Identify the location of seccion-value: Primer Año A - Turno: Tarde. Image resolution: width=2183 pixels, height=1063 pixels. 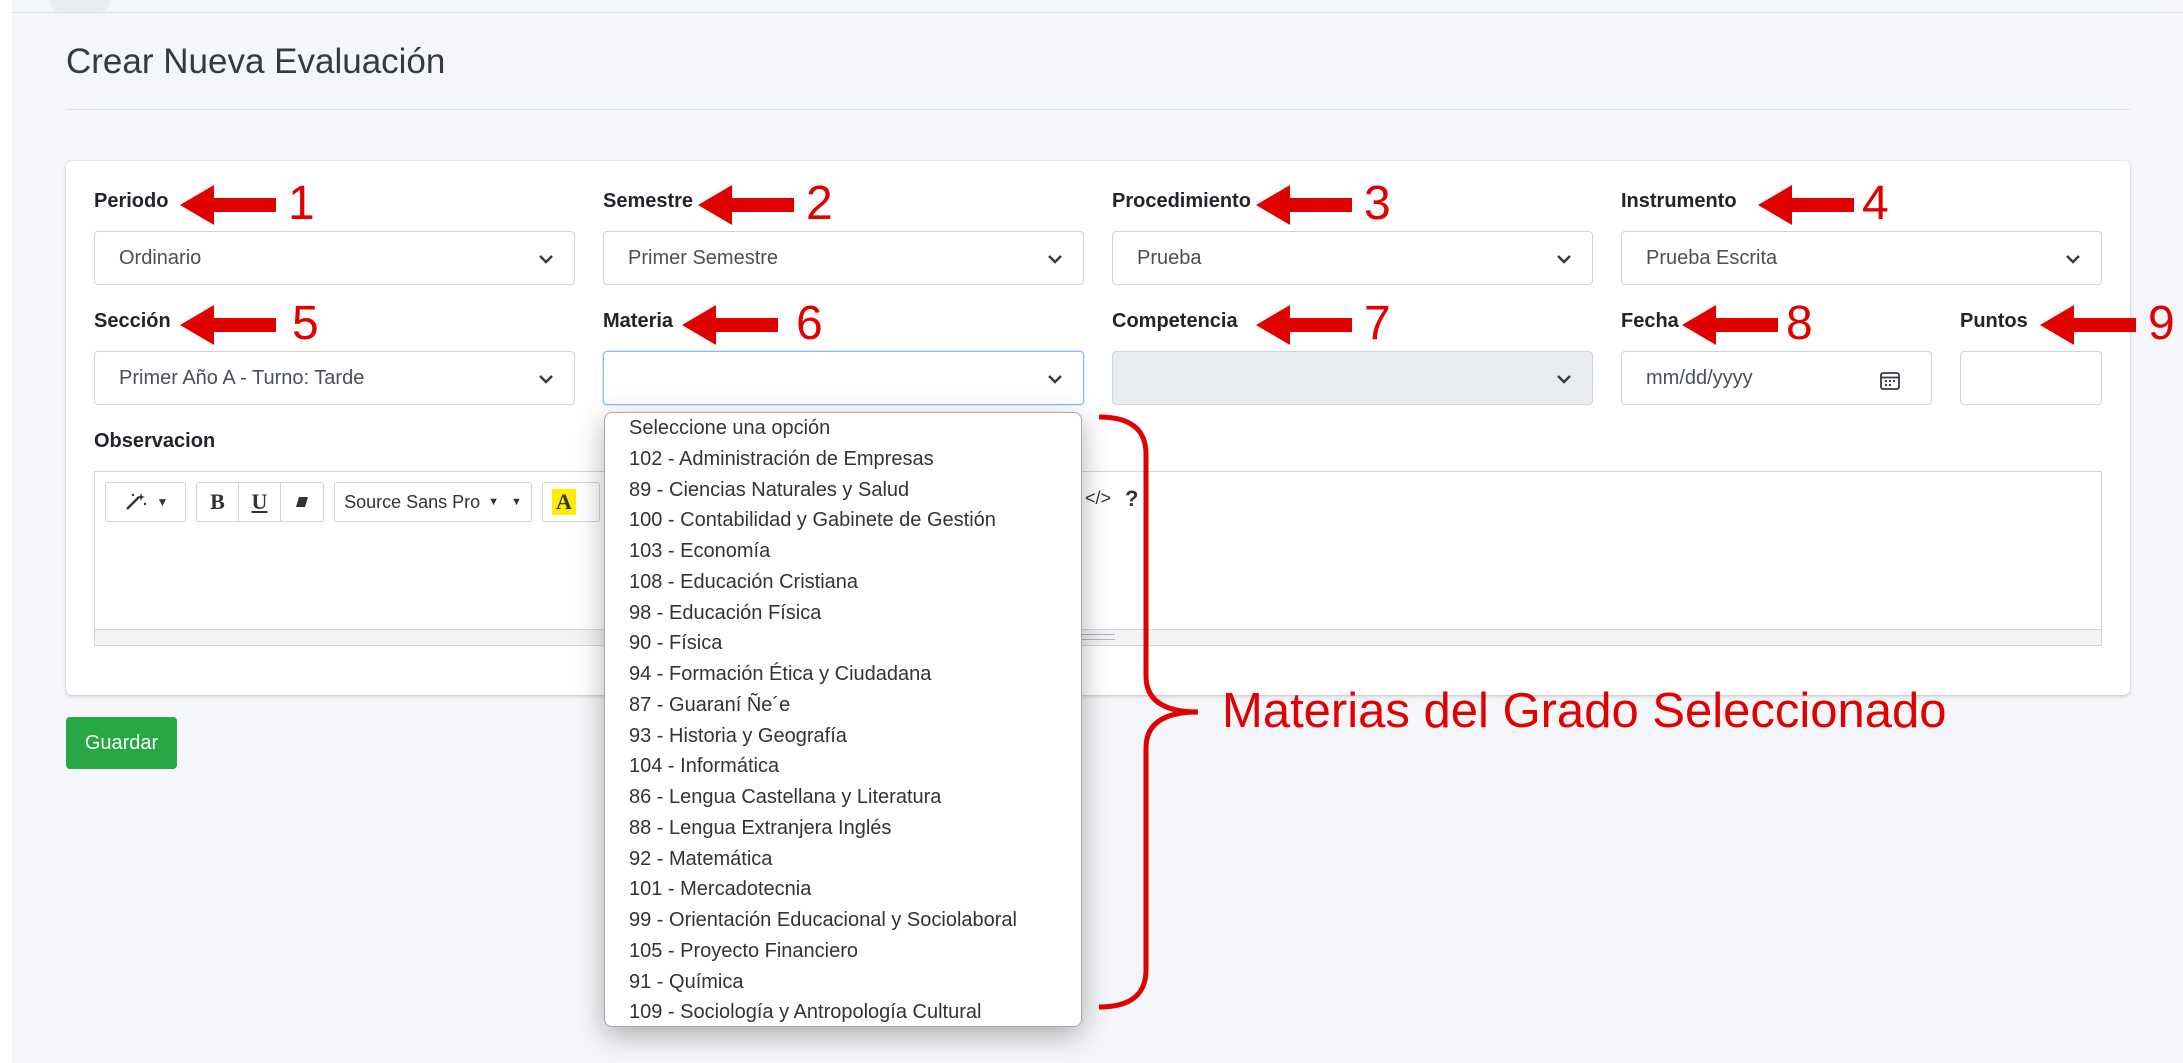
(242, 378).